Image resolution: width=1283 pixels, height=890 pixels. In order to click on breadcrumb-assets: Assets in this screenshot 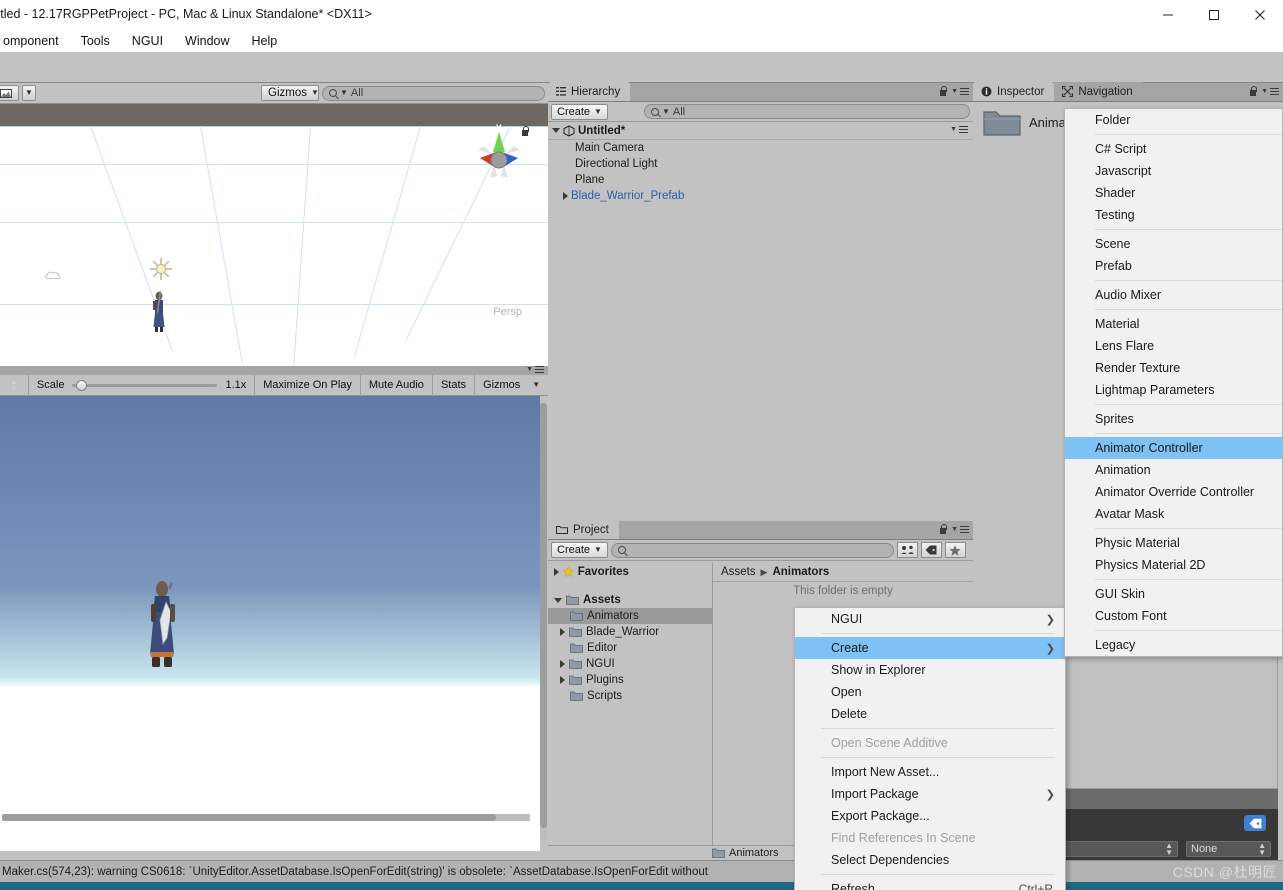, I will do `click(738, 572)`.